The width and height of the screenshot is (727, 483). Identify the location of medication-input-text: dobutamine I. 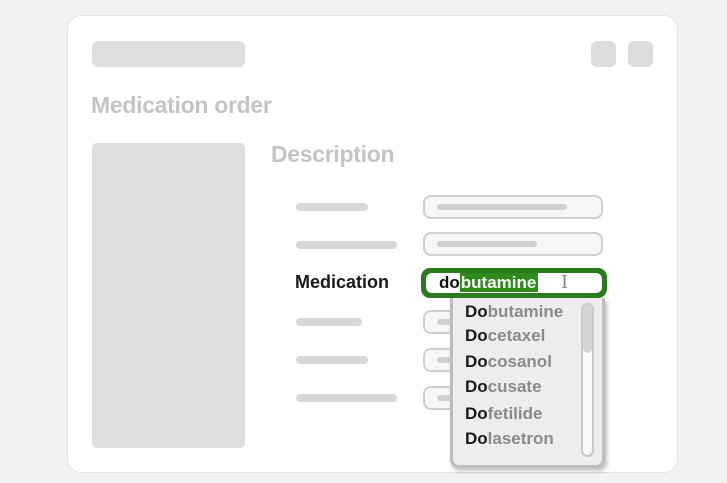
(514, 283).